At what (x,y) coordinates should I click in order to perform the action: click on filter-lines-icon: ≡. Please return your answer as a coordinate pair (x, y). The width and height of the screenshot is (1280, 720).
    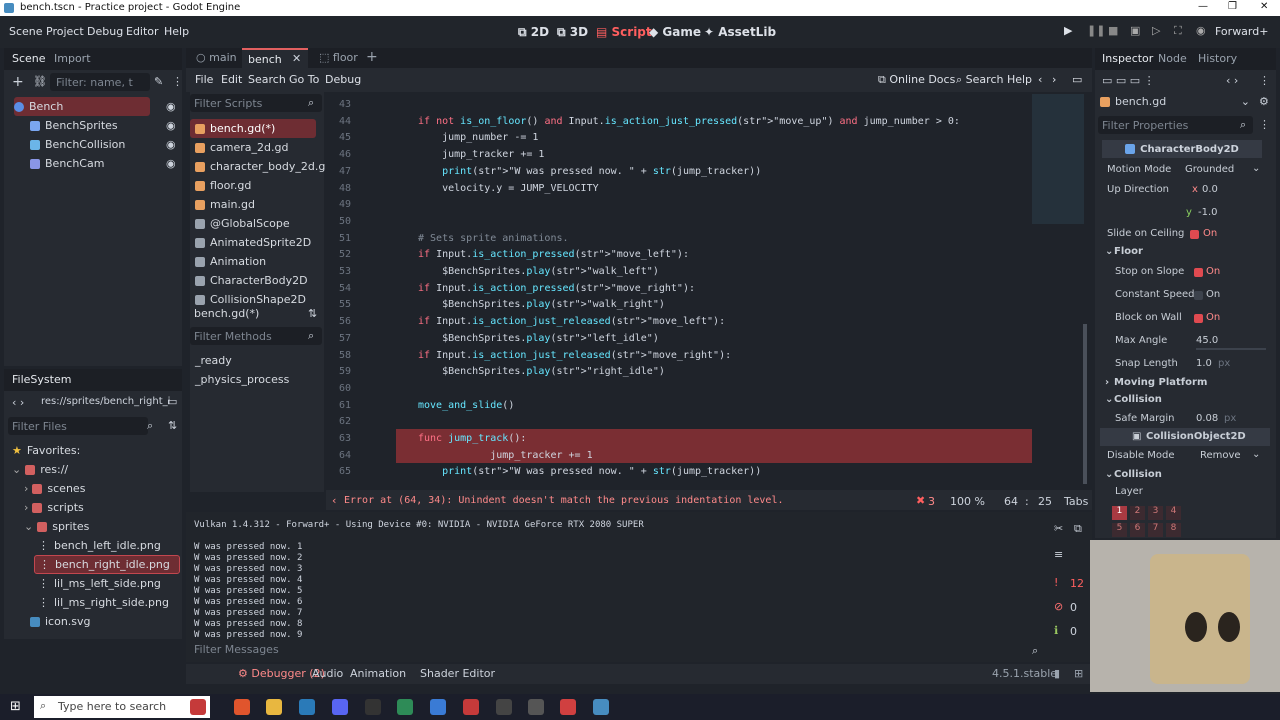
    Looking at the image, I should click on (1058, 554).